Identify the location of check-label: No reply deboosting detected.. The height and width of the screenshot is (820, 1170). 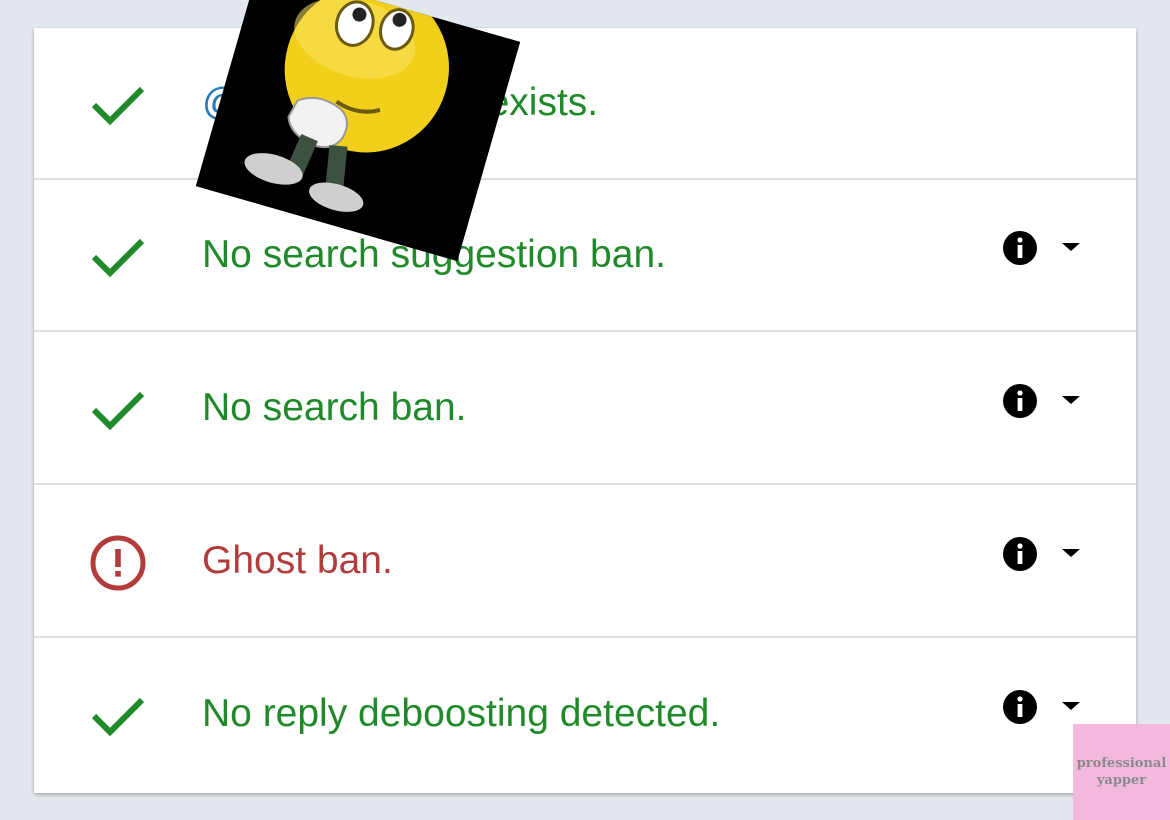
(461, 713).